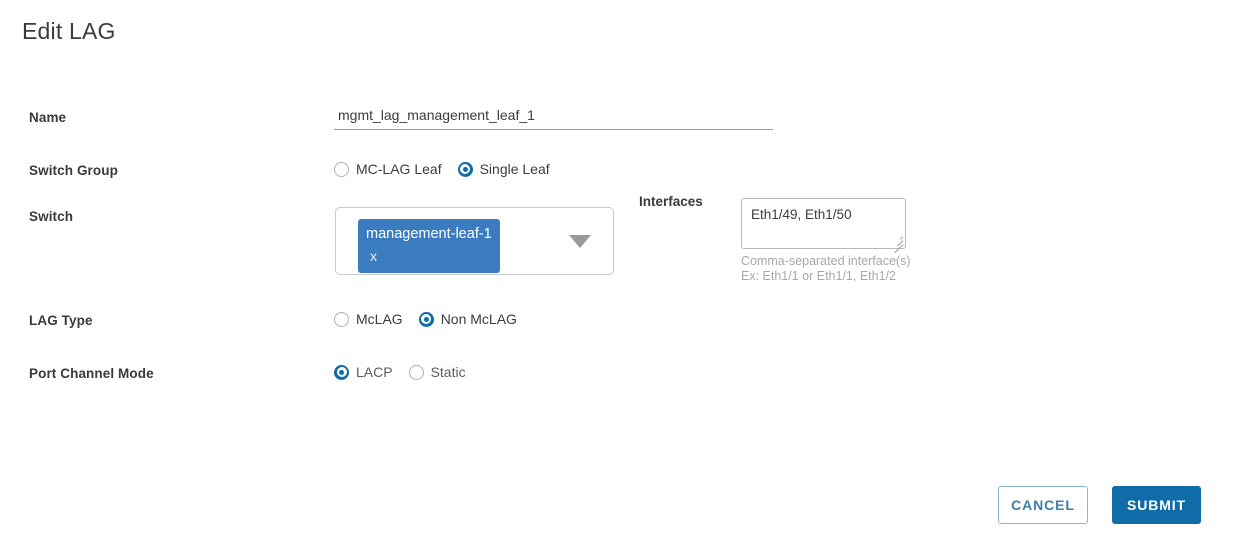 The image size is (1247, 543). Describe the element at coordinates (374, 372) in the screenshot. I see `radio-label-lacp: LACP` at that location.